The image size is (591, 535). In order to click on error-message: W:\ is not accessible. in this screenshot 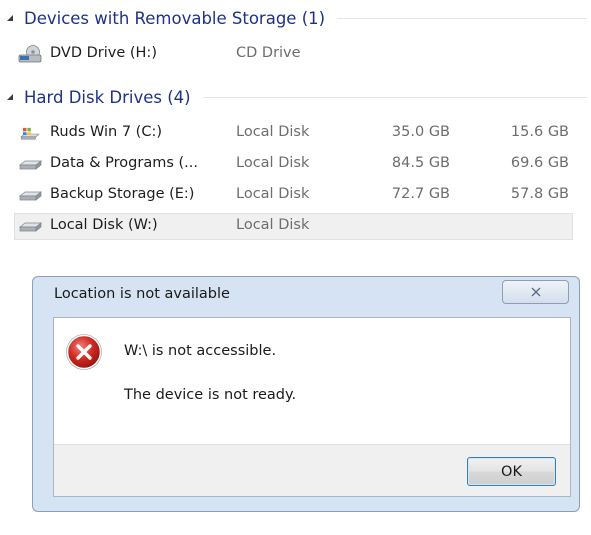, I will do `click(200, 351)`.